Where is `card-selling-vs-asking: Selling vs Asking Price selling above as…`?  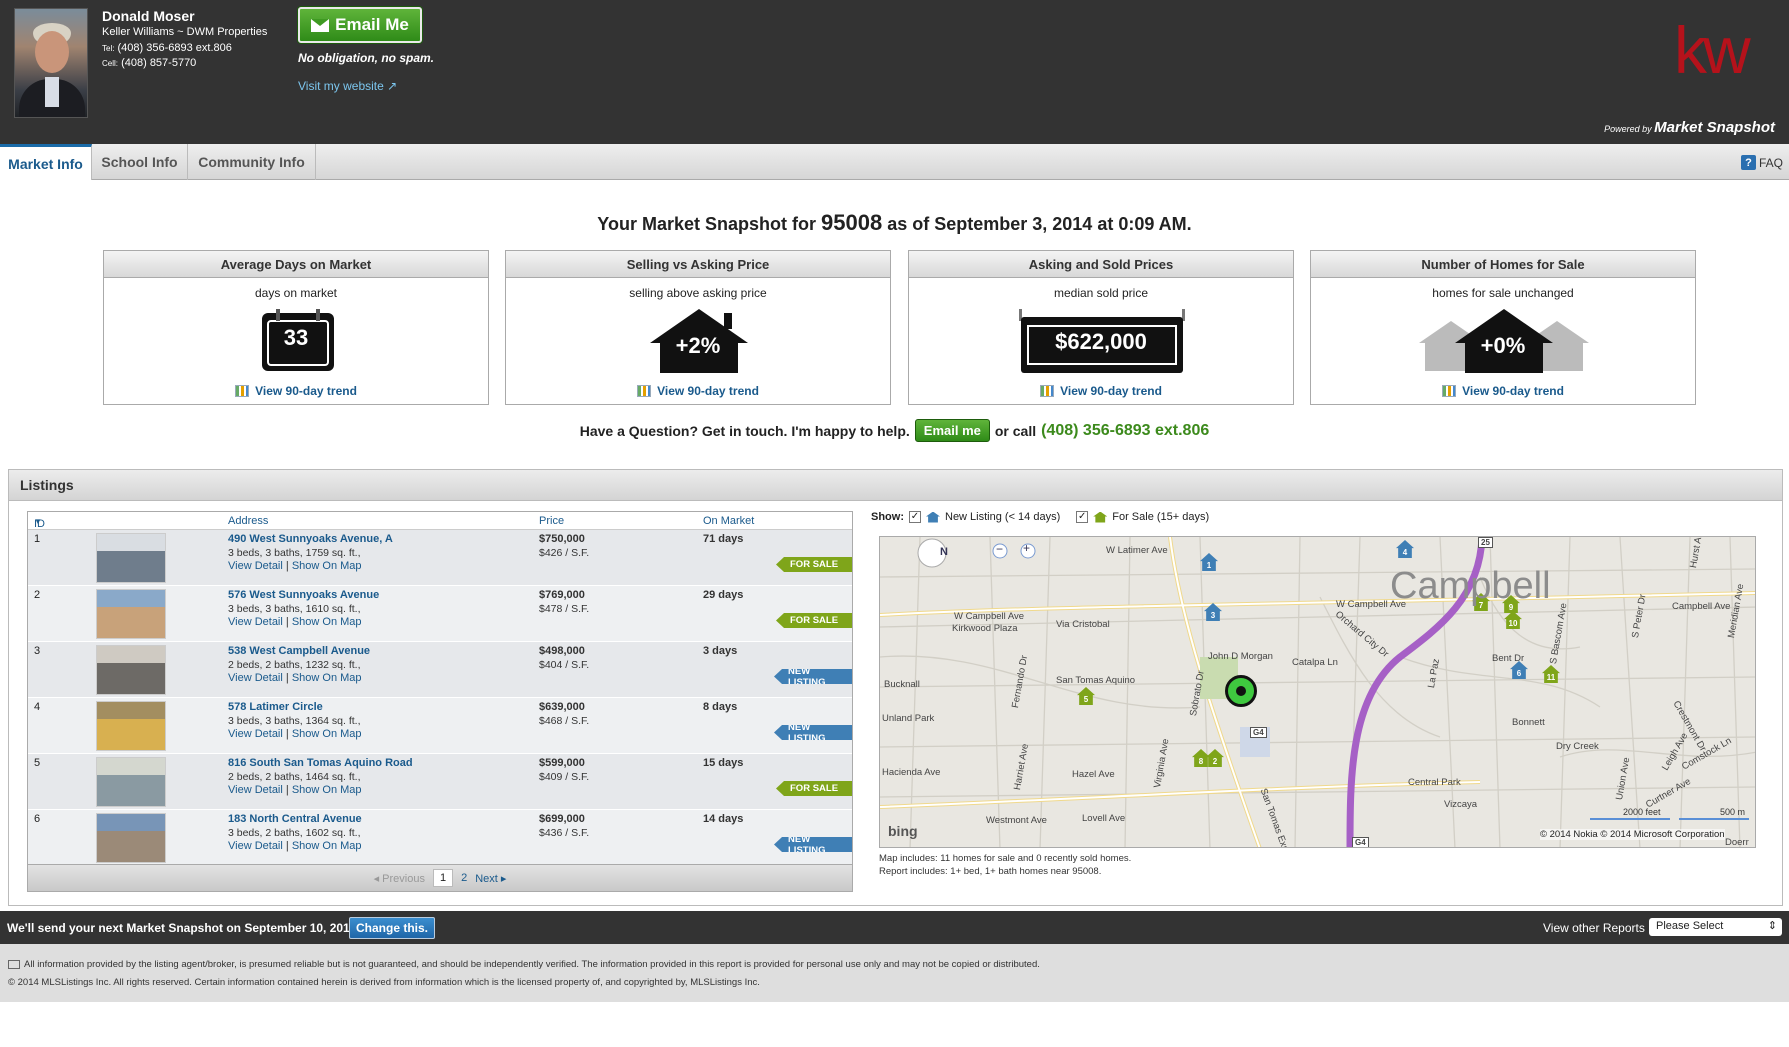 card-selling-vs-asking: Selling vs Asking Price selling above as… is located at coordinates (698, 327).